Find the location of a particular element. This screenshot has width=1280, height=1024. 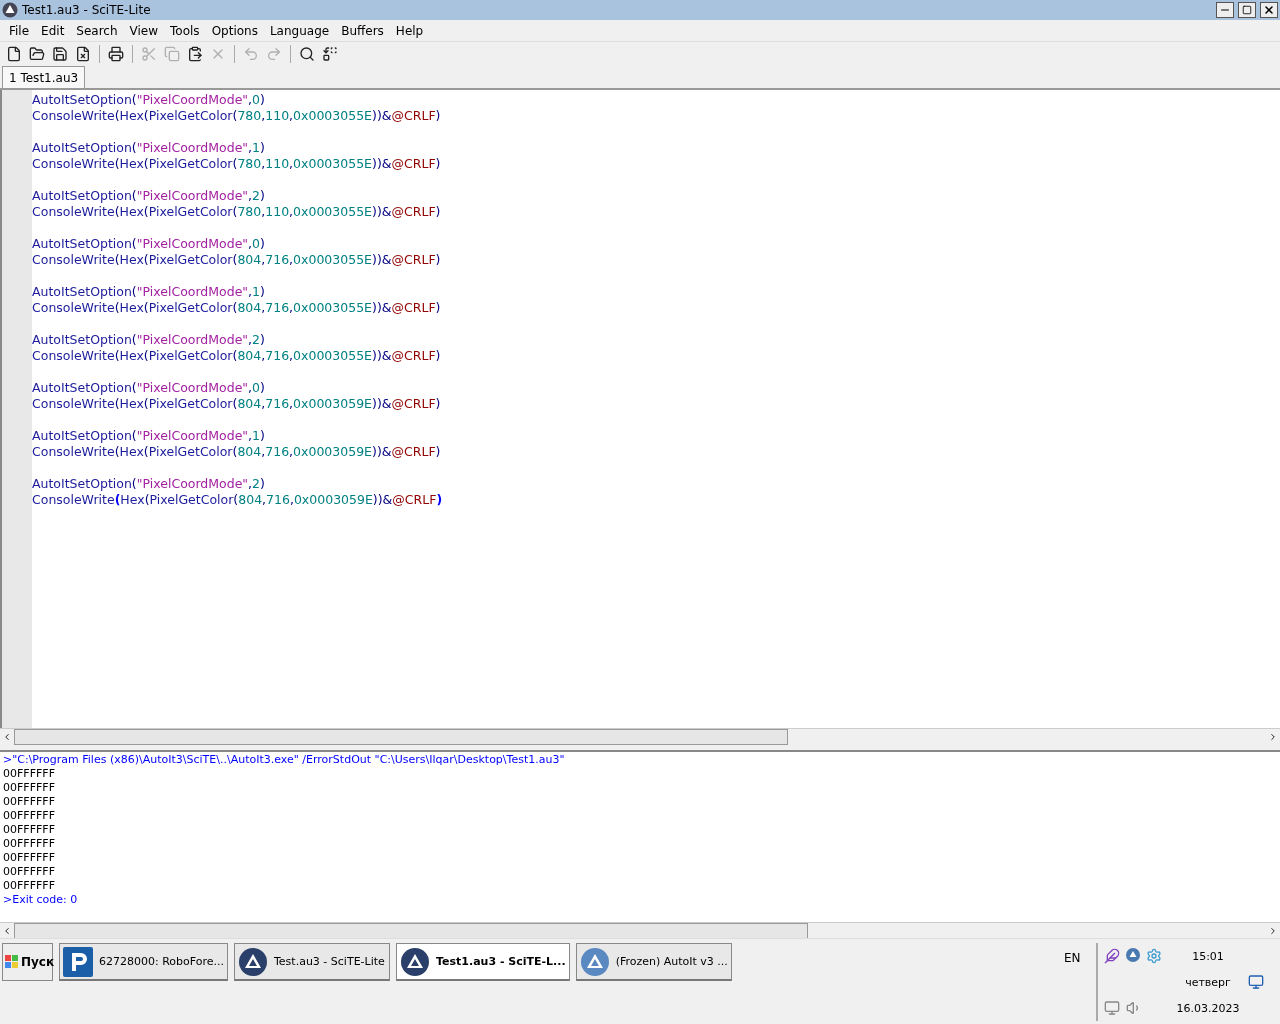

save-icon is located at coordinates (60, 54).